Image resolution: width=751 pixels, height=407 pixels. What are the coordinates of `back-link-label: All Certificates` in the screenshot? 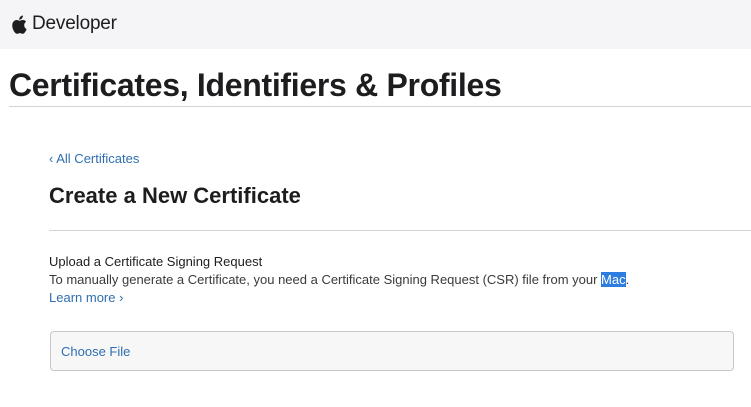 It's located at (98, 158).